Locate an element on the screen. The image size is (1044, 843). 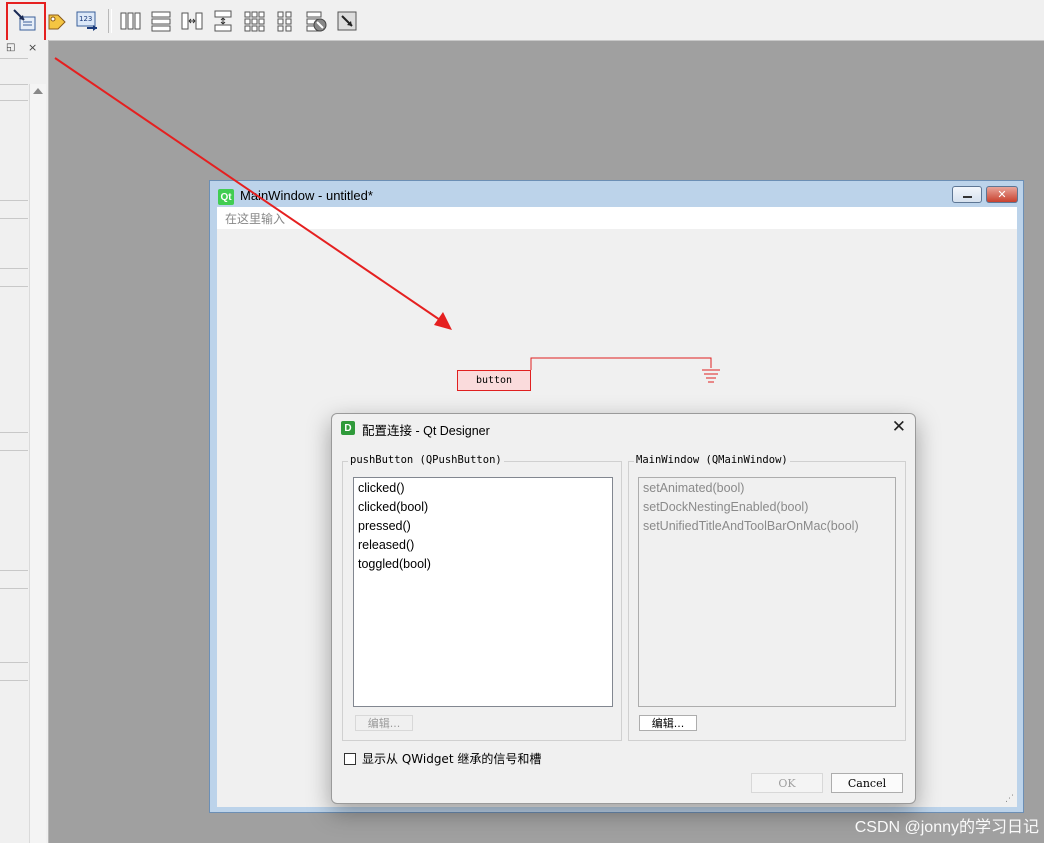
vertical-scrollbar is located at coordinates (37, 463).